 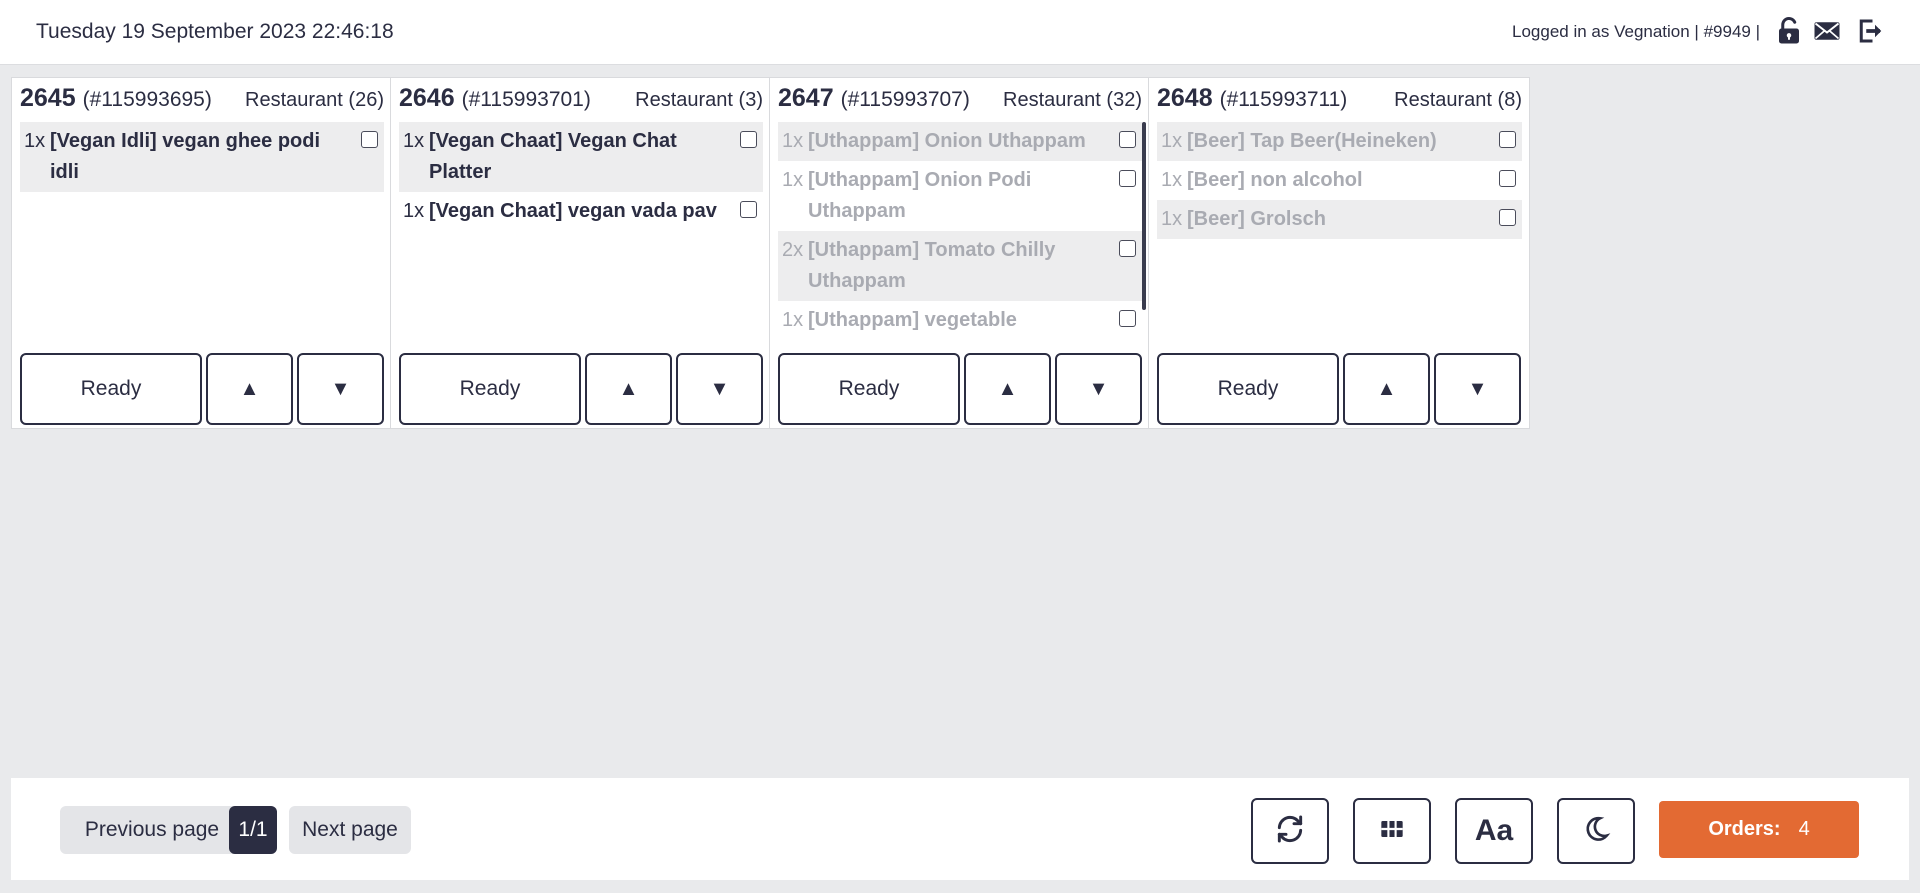 What do you see at coordinates (1789, 31) in the screenshot?
I see `lock-icon` at bounding box center [1789, 31].